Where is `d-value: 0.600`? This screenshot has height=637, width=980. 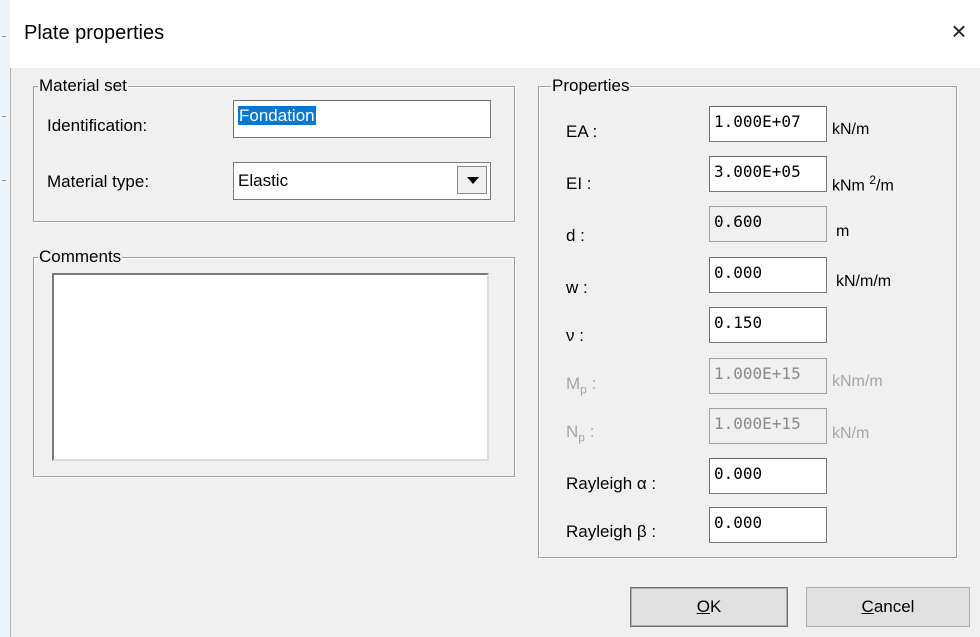 d-value: 0.600 is located at coordinates (768, 224).